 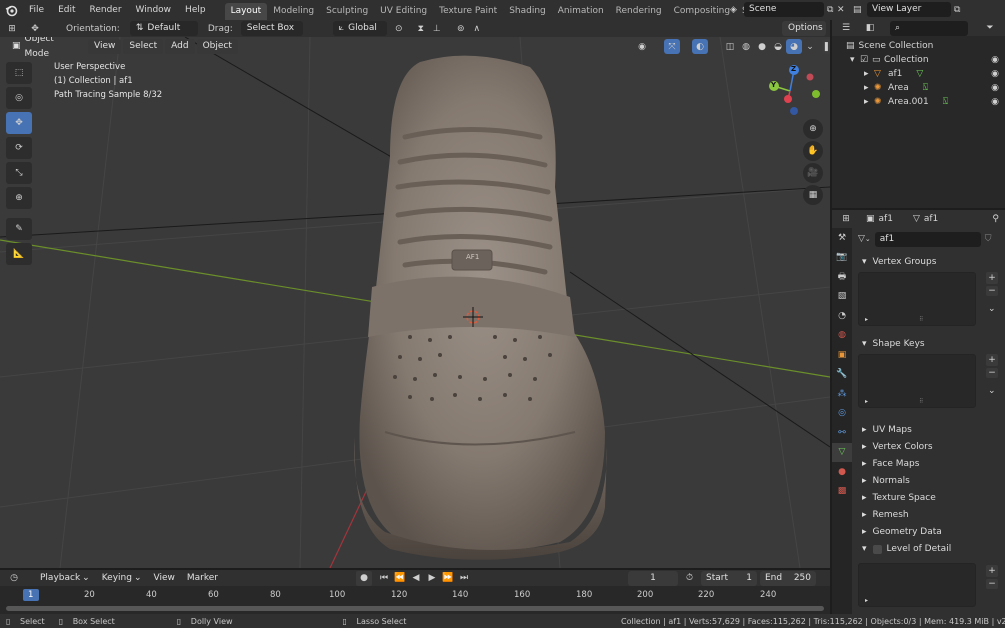 I want to click on checkbox-icon: ☑, so click(x=866, y=60).